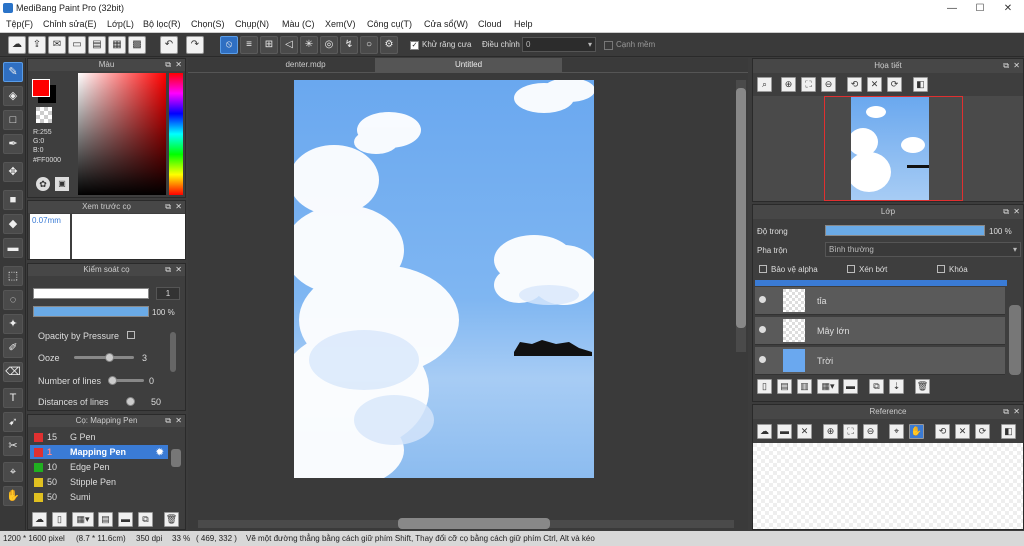  What do you see at coordinates (762, 329) in the screenshot?
I see `eye-icon` at bounding box center [762, 329].